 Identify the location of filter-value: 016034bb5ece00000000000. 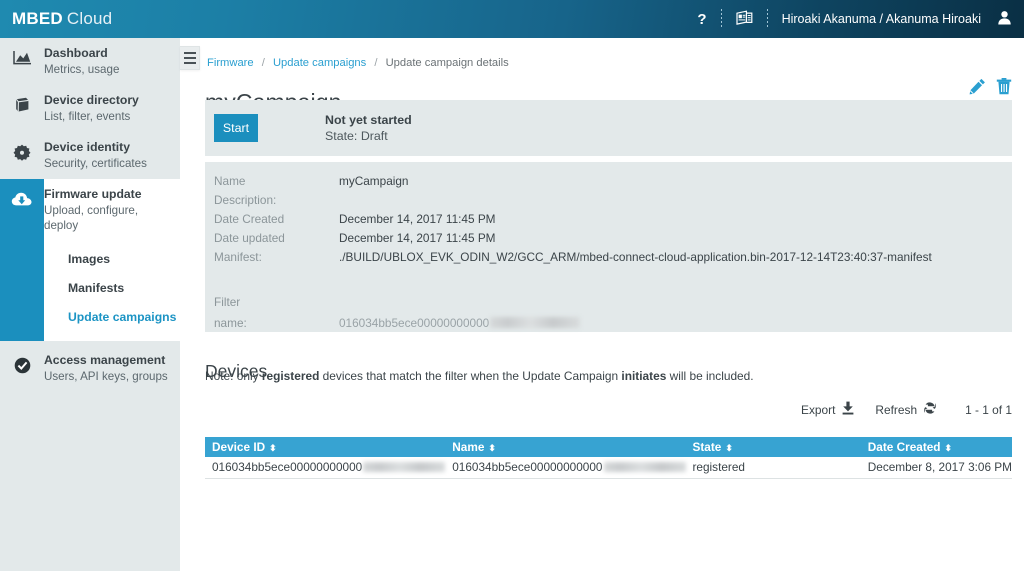
(460, 323).